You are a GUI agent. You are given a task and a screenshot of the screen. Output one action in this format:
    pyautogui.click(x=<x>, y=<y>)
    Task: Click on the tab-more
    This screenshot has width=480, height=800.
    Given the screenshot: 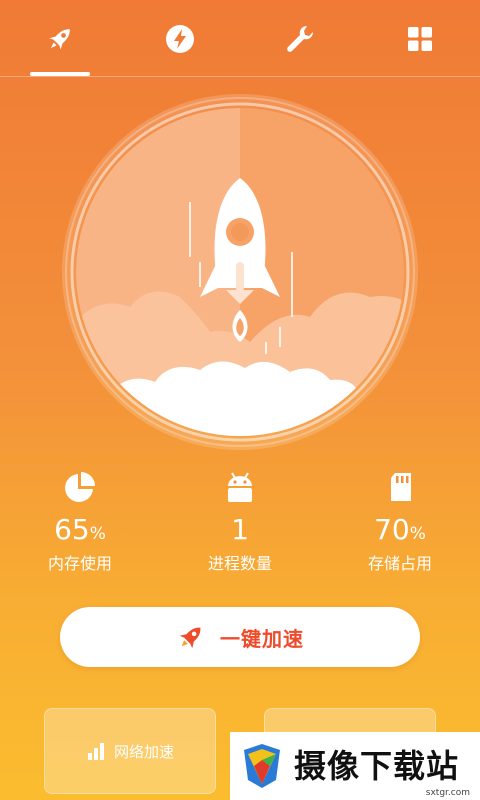 What is the action you would take?
    pyautogui.click(x=420, y=39)
    